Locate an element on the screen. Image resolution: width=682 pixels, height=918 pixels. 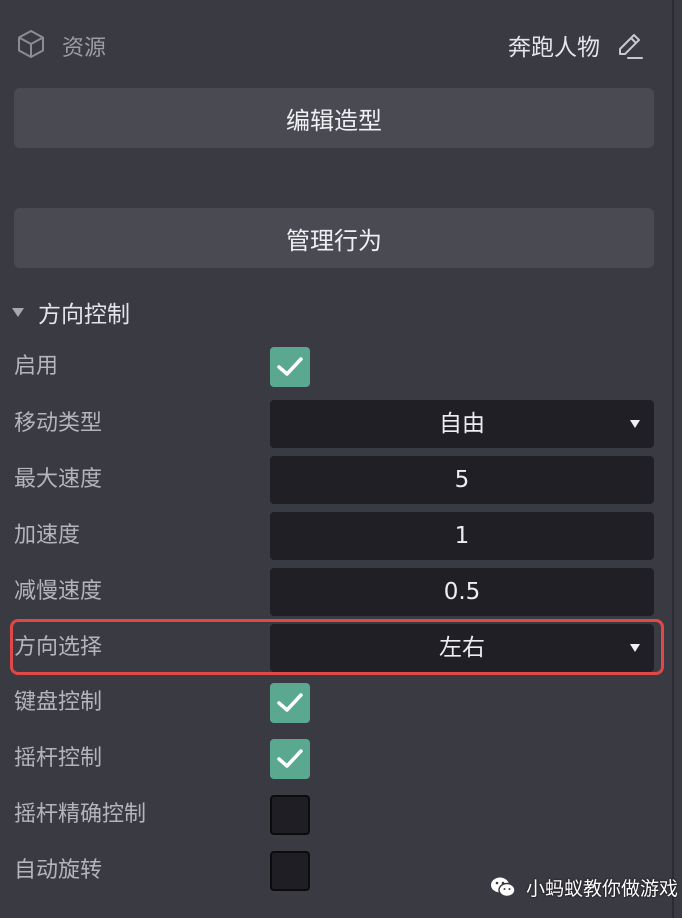
acceleration-label: 加速度 is located at coordinates (47, 535).